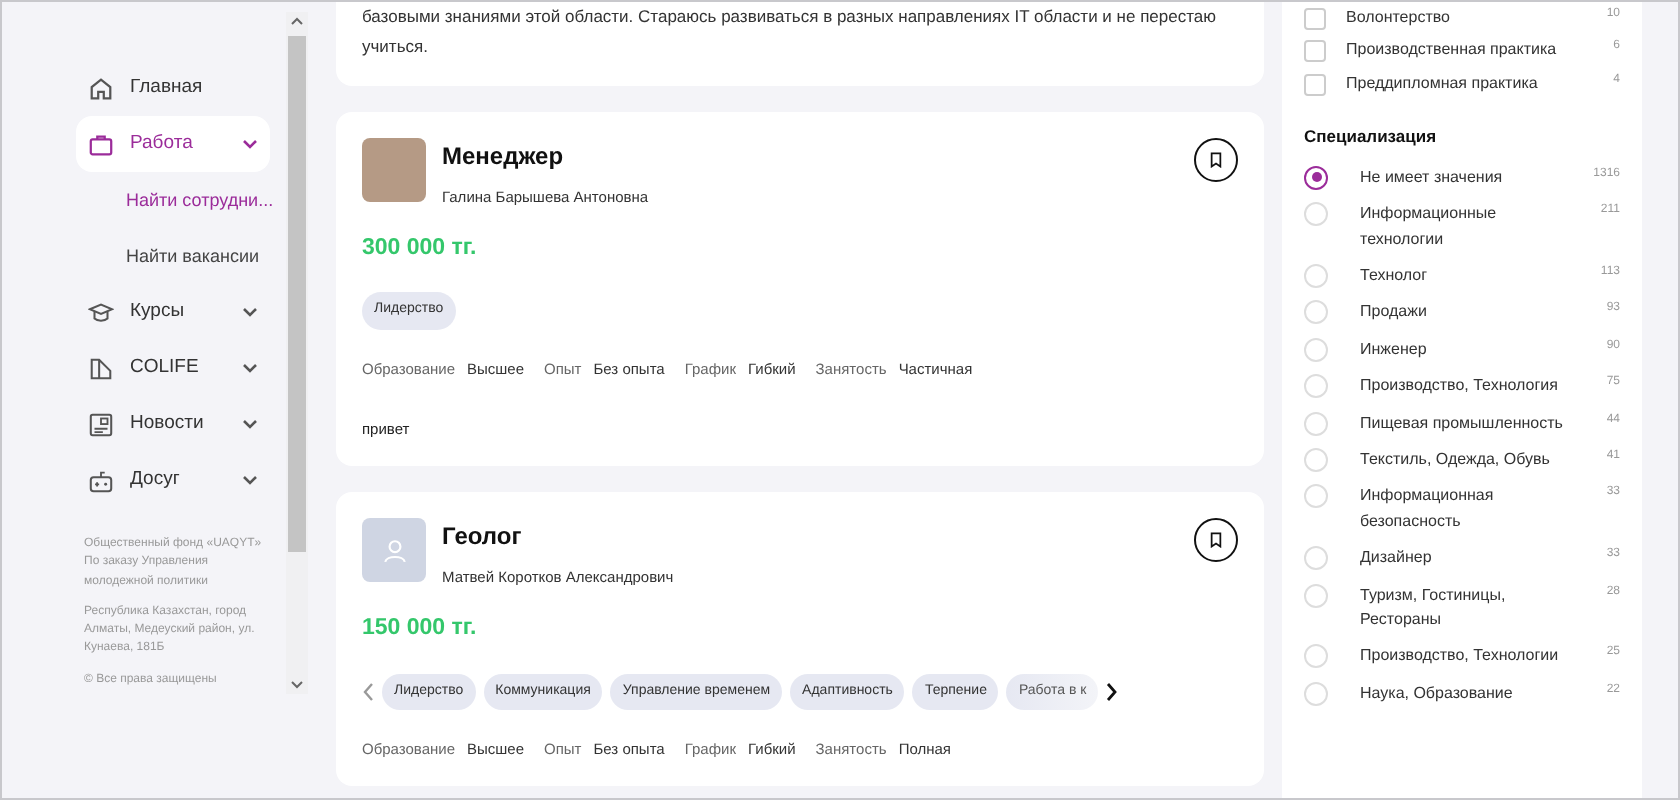  Describe the element at coordinates (1461, 423) in the screenshot. I see `radio-label: Пищевая промышленность` at that location.